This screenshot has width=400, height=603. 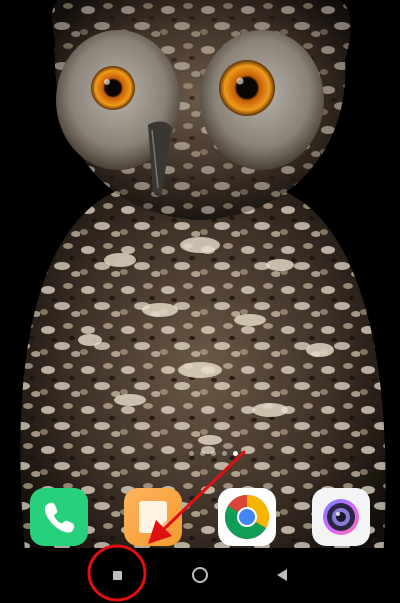 I want to click on page-indicator, so click(x=200, y=456).